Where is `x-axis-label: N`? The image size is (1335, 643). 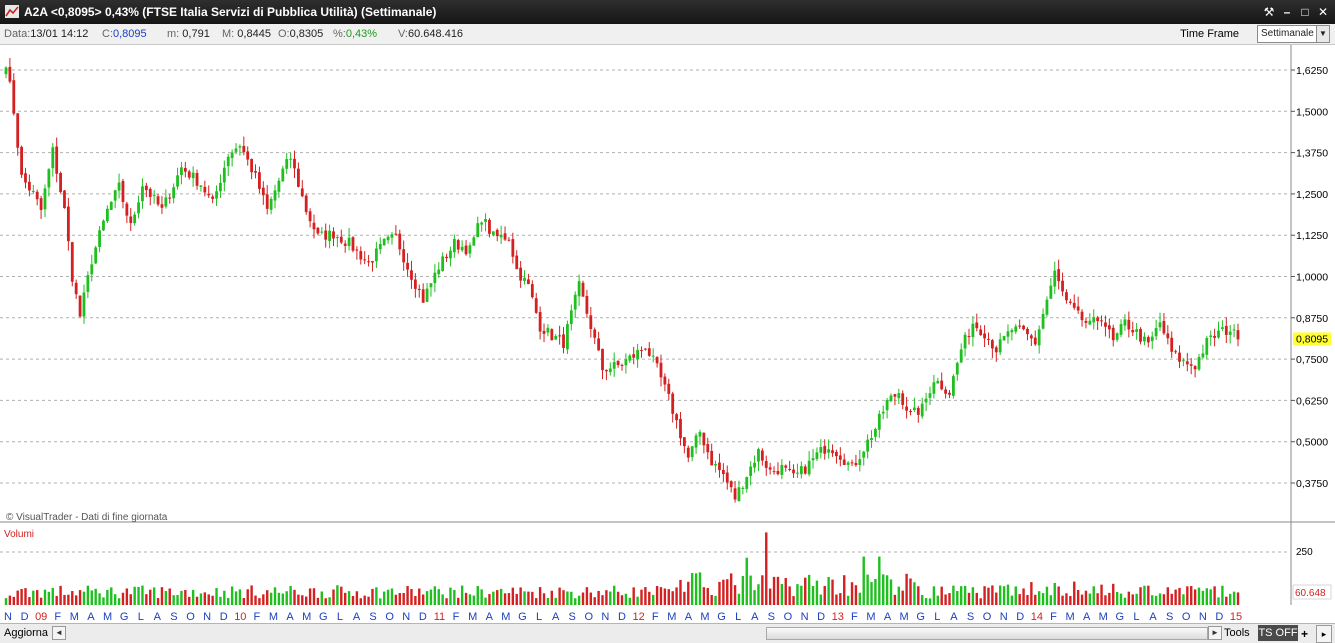 x-axis-label: N is located at coordinates (8, 617).